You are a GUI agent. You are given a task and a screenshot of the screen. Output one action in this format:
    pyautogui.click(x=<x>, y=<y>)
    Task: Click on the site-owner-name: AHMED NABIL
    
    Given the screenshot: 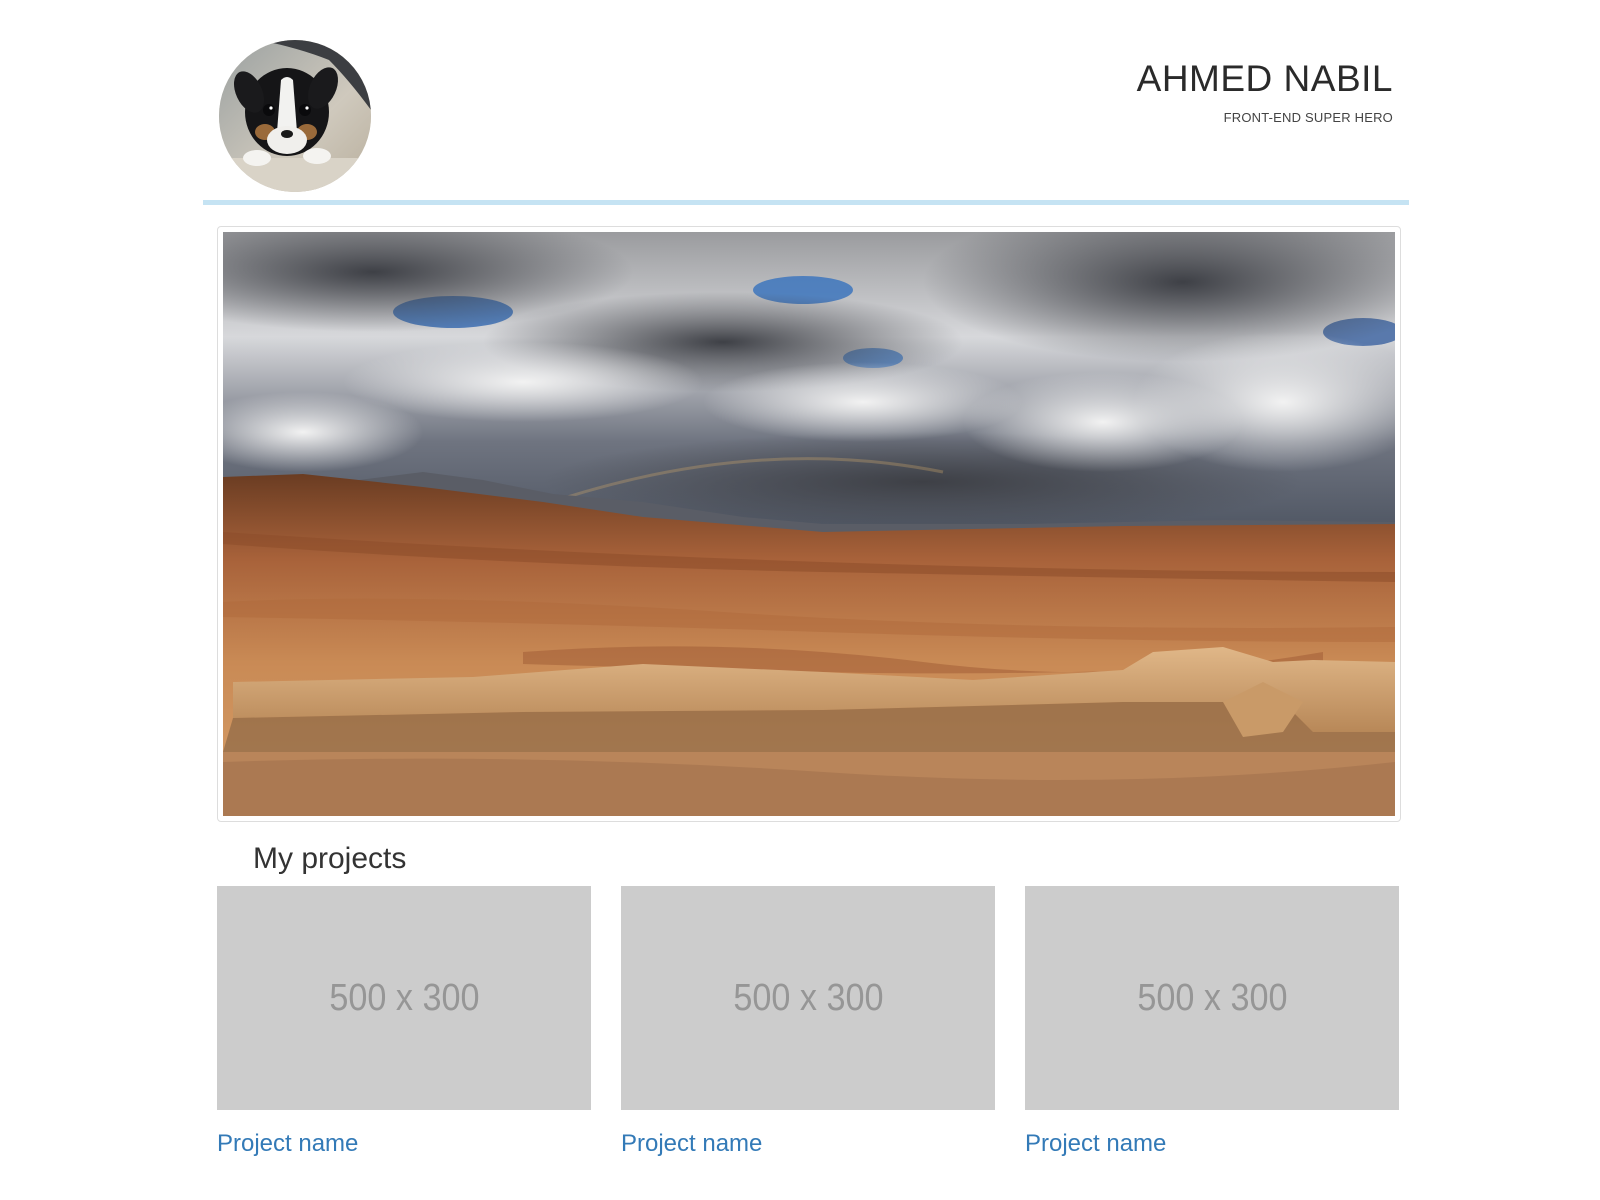 What is the action you would take?
    pyautogui.click(x=1264, y=78)
    